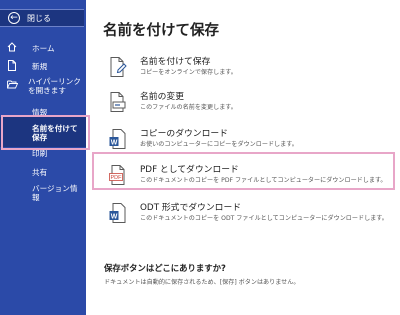 Image resolution: width=400 pixels, height=315 pixels. What do you see at coordinates (12, 48) in the screenshot?
I see `home-icon` at bounding box center [12, 48].